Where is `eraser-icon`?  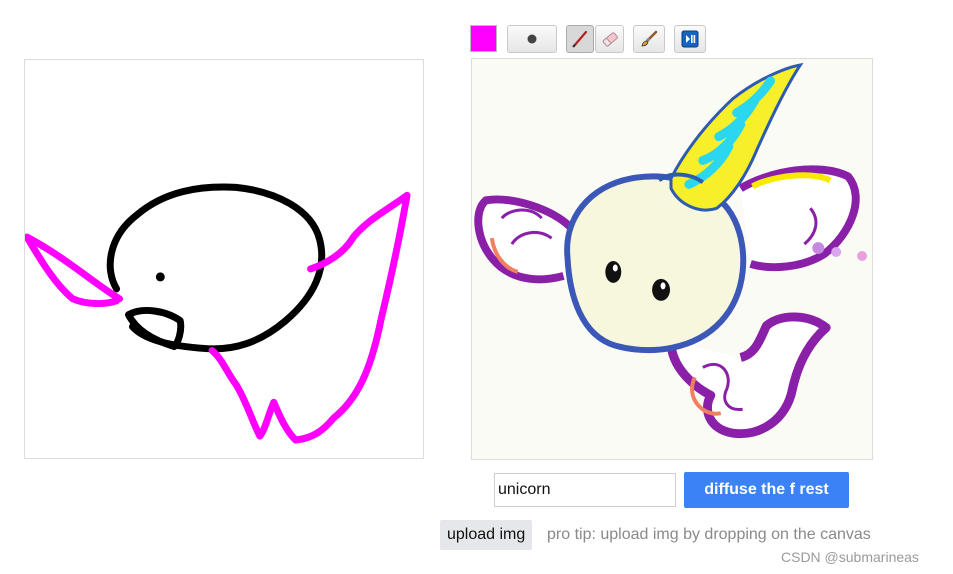 eraser-icon is located at coordinates (610, 39).